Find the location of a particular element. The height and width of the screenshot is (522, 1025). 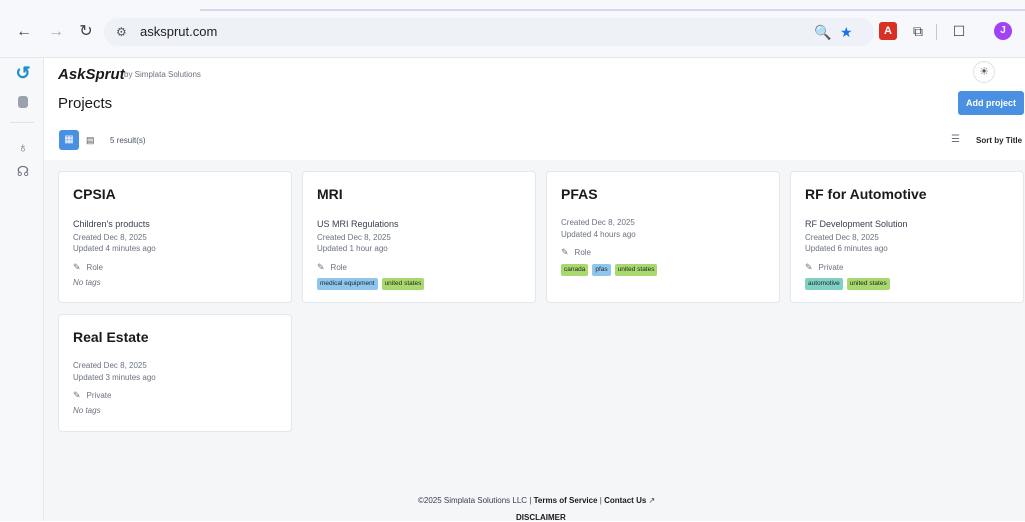

project-title: PFAS is located at coordinates (579, 194).